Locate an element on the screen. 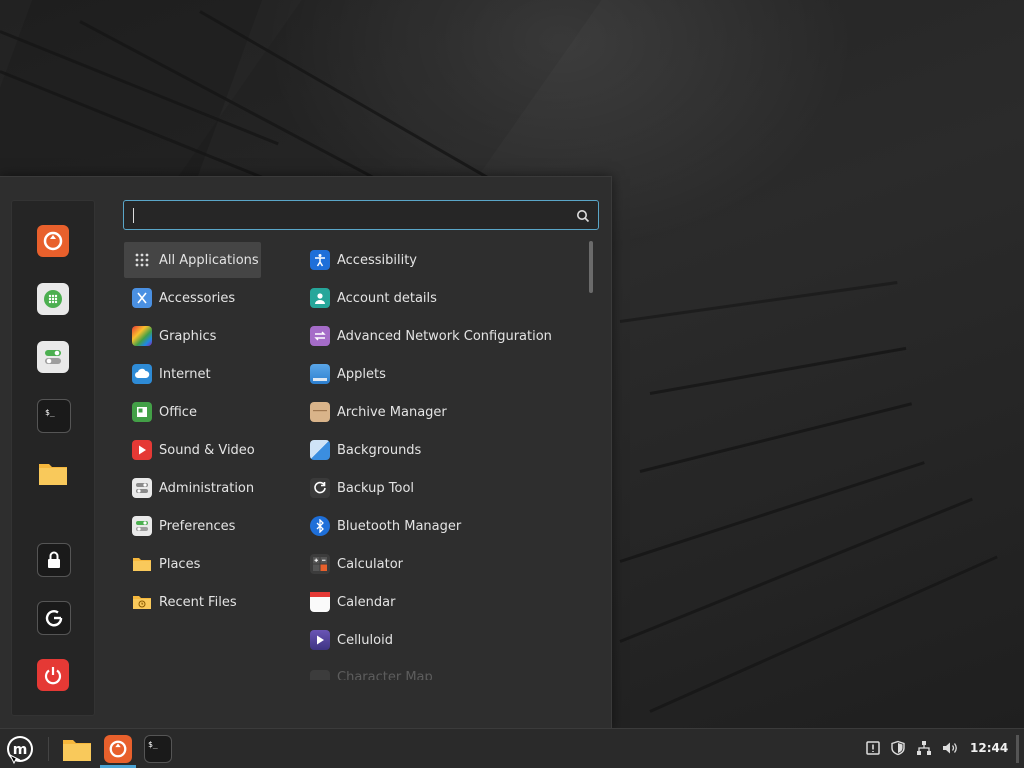  category-recent-files: Recent Files is located at coordinates (192, 602).